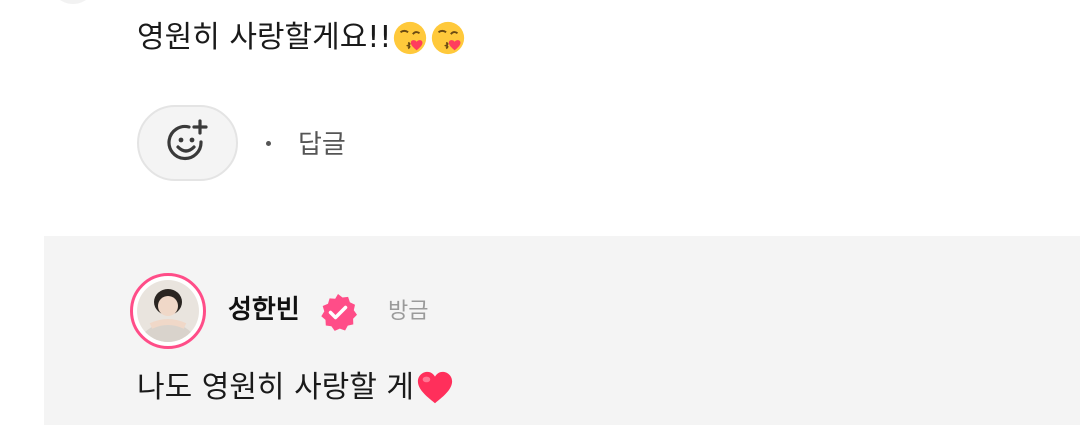 The width and height of the screenshot is (1080, 425). What do you see at coordinates (264, 310) in the screenshot?
I see `reply-author-name: 성한빈` at bounding box center [264, 310].